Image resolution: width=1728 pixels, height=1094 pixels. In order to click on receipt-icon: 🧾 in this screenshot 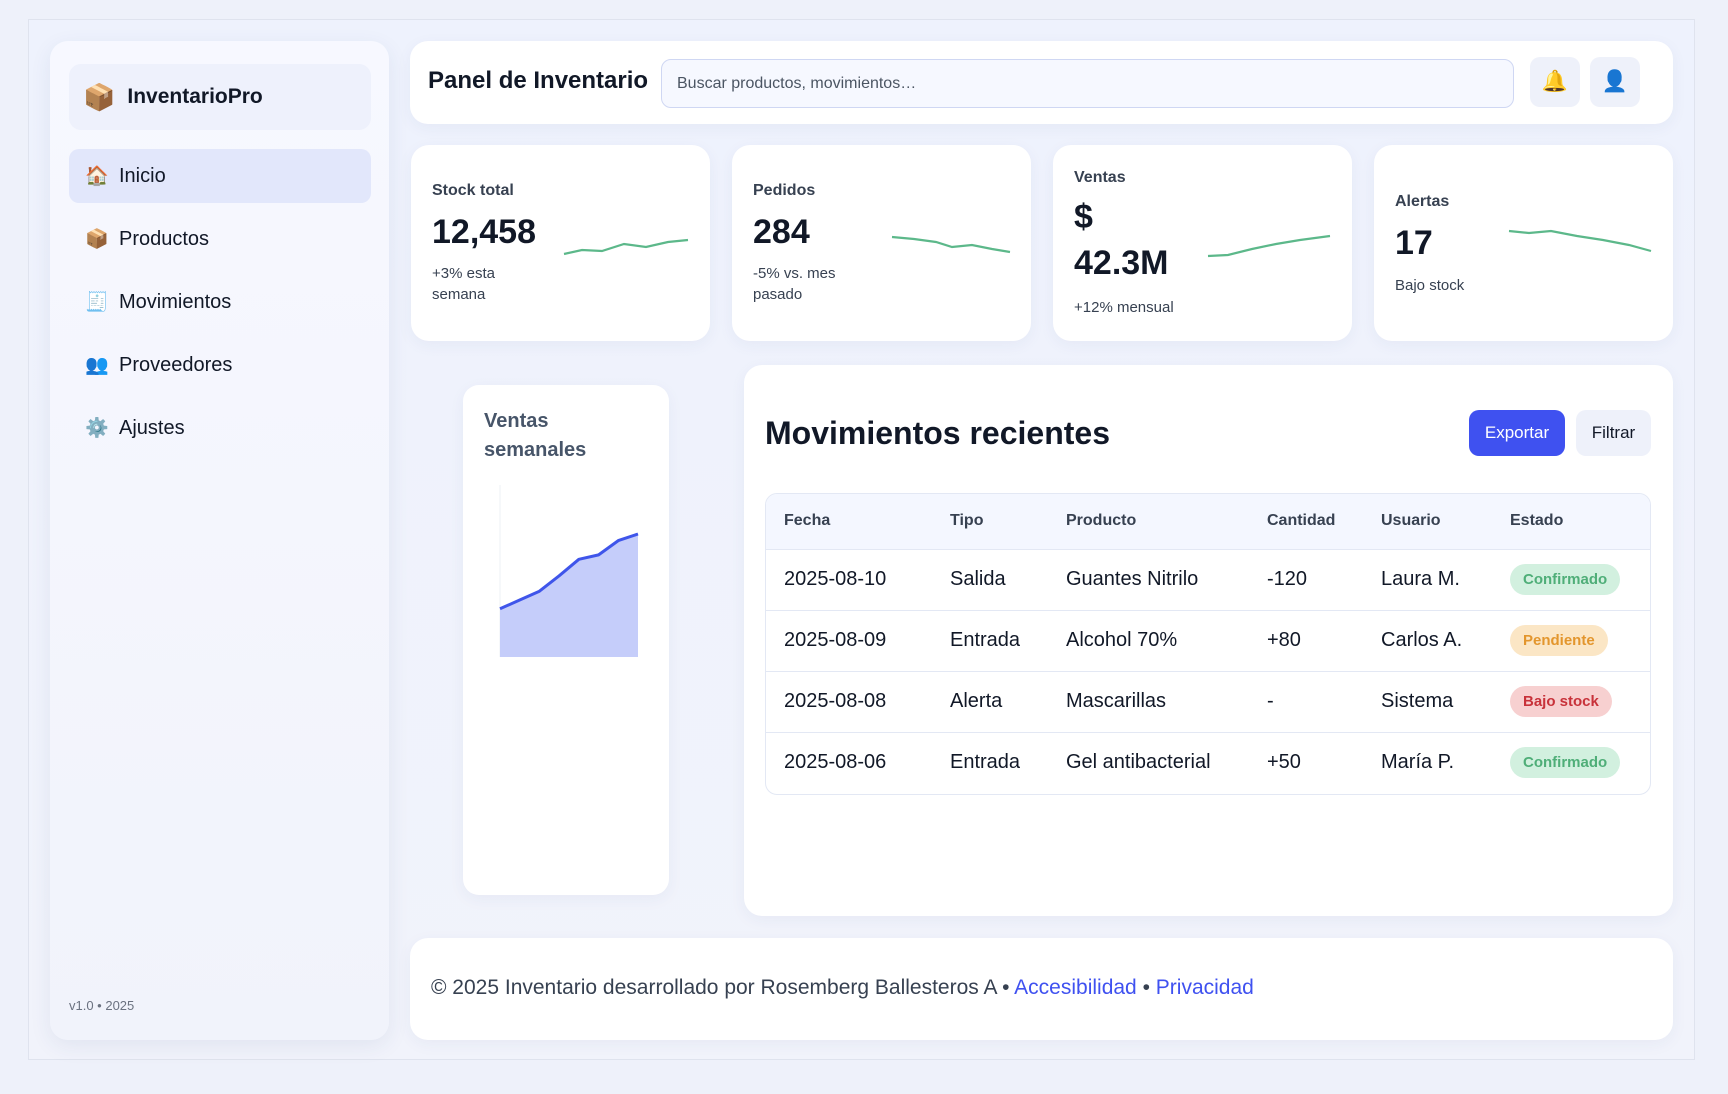, I will do `click(97, 302)`.